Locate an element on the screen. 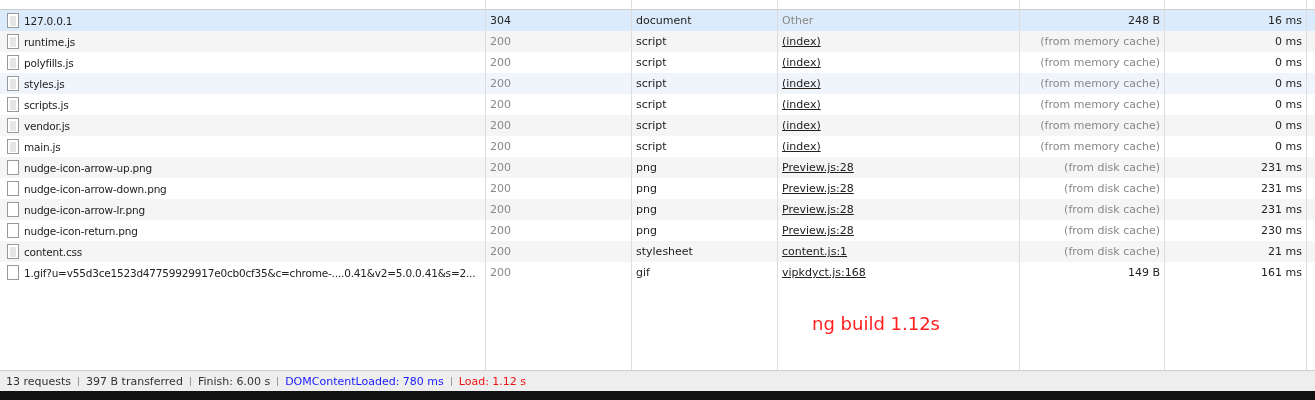  annotation-text: ng build 1.12s is located at coordinates (876, 323).